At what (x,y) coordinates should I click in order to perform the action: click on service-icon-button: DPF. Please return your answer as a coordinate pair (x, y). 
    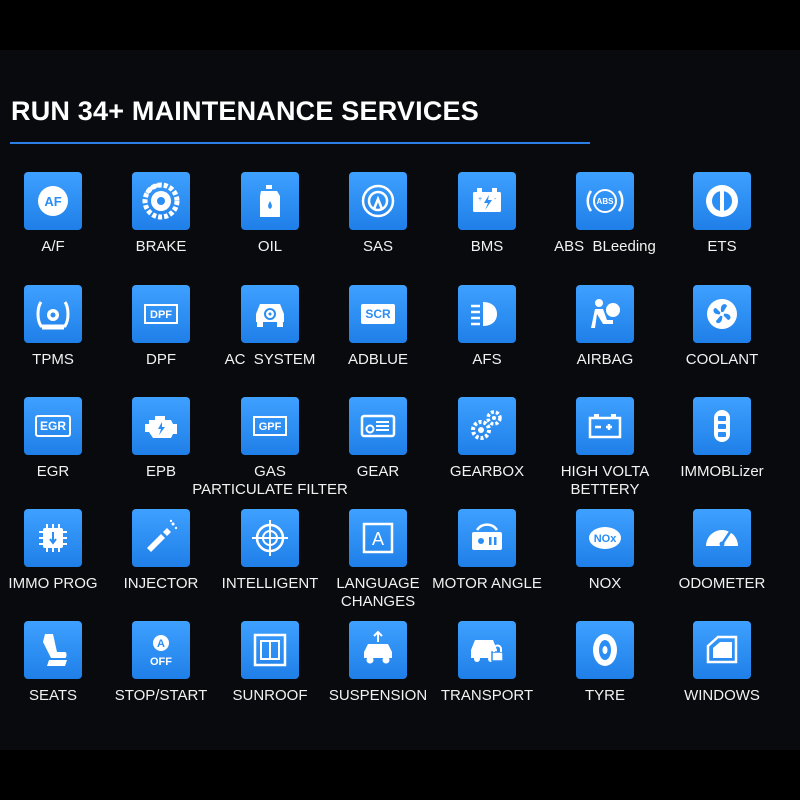
    Looking at the image, I should click on (161, 314).